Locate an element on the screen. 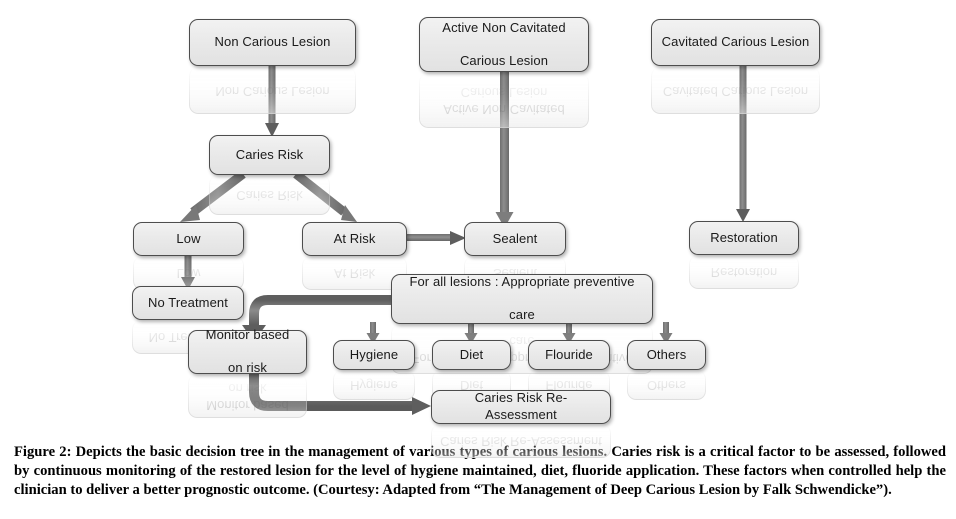 This screenshot has height=519, width=956. node-label-cavitated-carious-lesion: Cavitated Carious Lesion is located at coordinates (735, 42).